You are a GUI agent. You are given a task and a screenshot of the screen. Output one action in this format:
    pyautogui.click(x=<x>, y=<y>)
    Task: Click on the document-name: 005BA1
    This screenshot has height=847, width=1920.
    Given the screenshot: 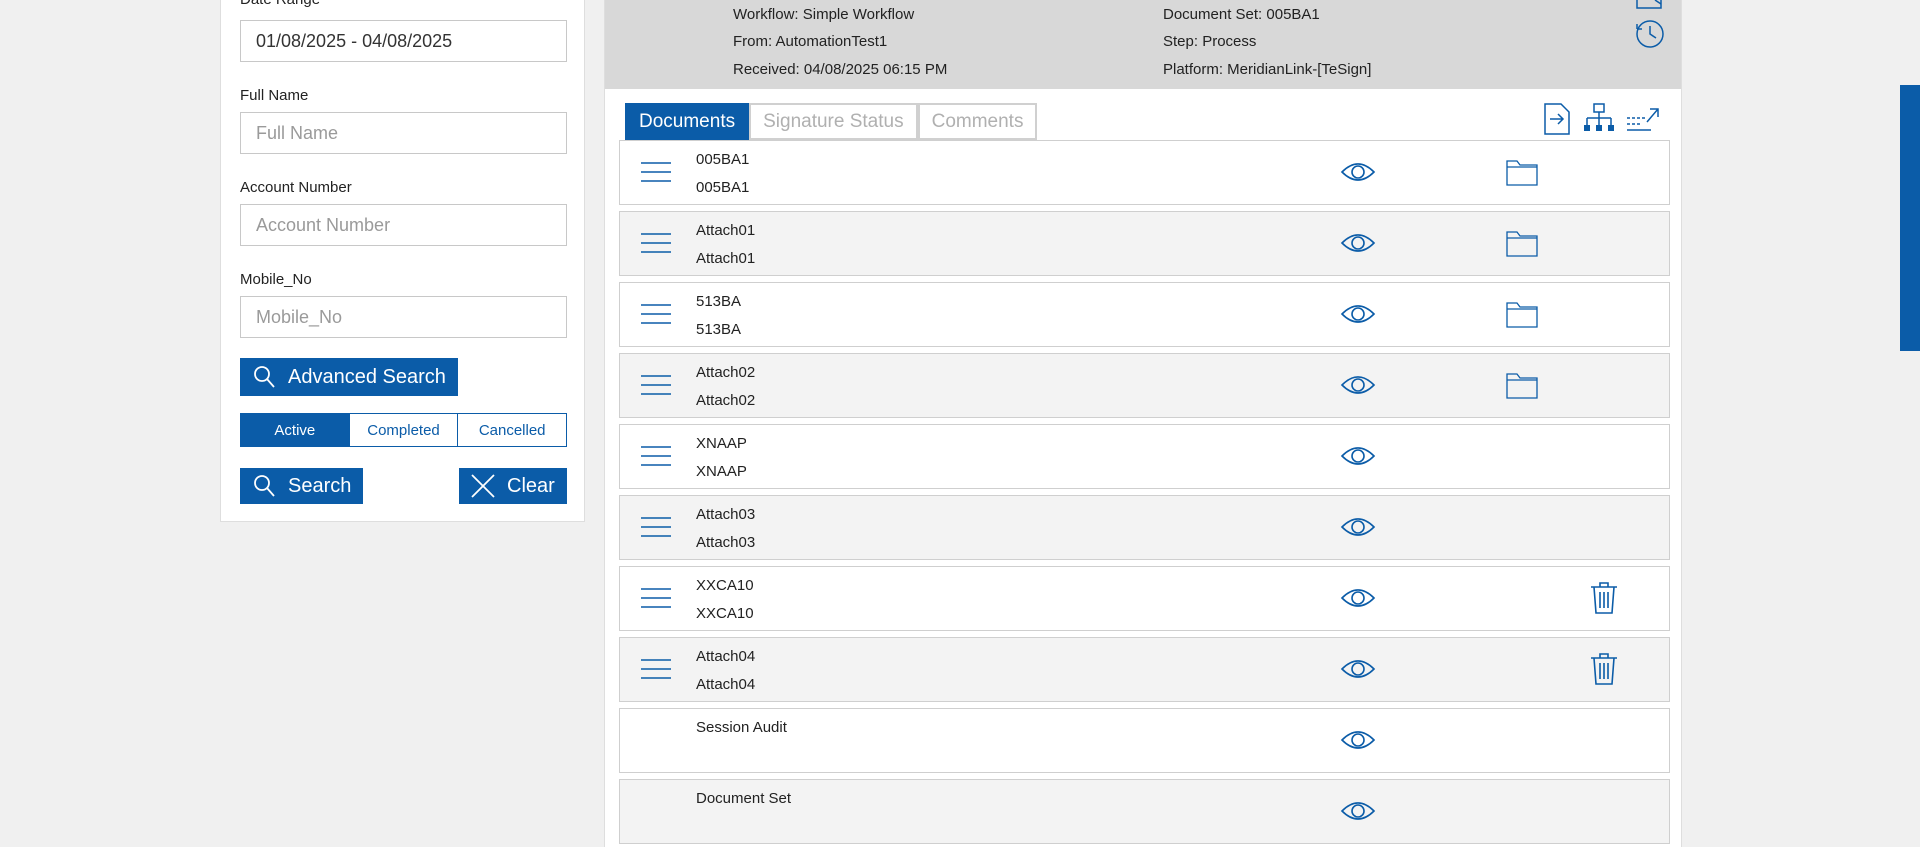 What is the action you would take?
    pyautogui.click(x=723, y=159)
    